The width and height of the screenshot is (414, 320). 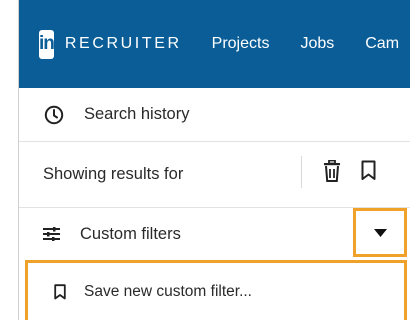 What do you see at coordinates (241, 44) in the screenshot?
I see `nav-projects: Projects` at bounding box center [241, 44].